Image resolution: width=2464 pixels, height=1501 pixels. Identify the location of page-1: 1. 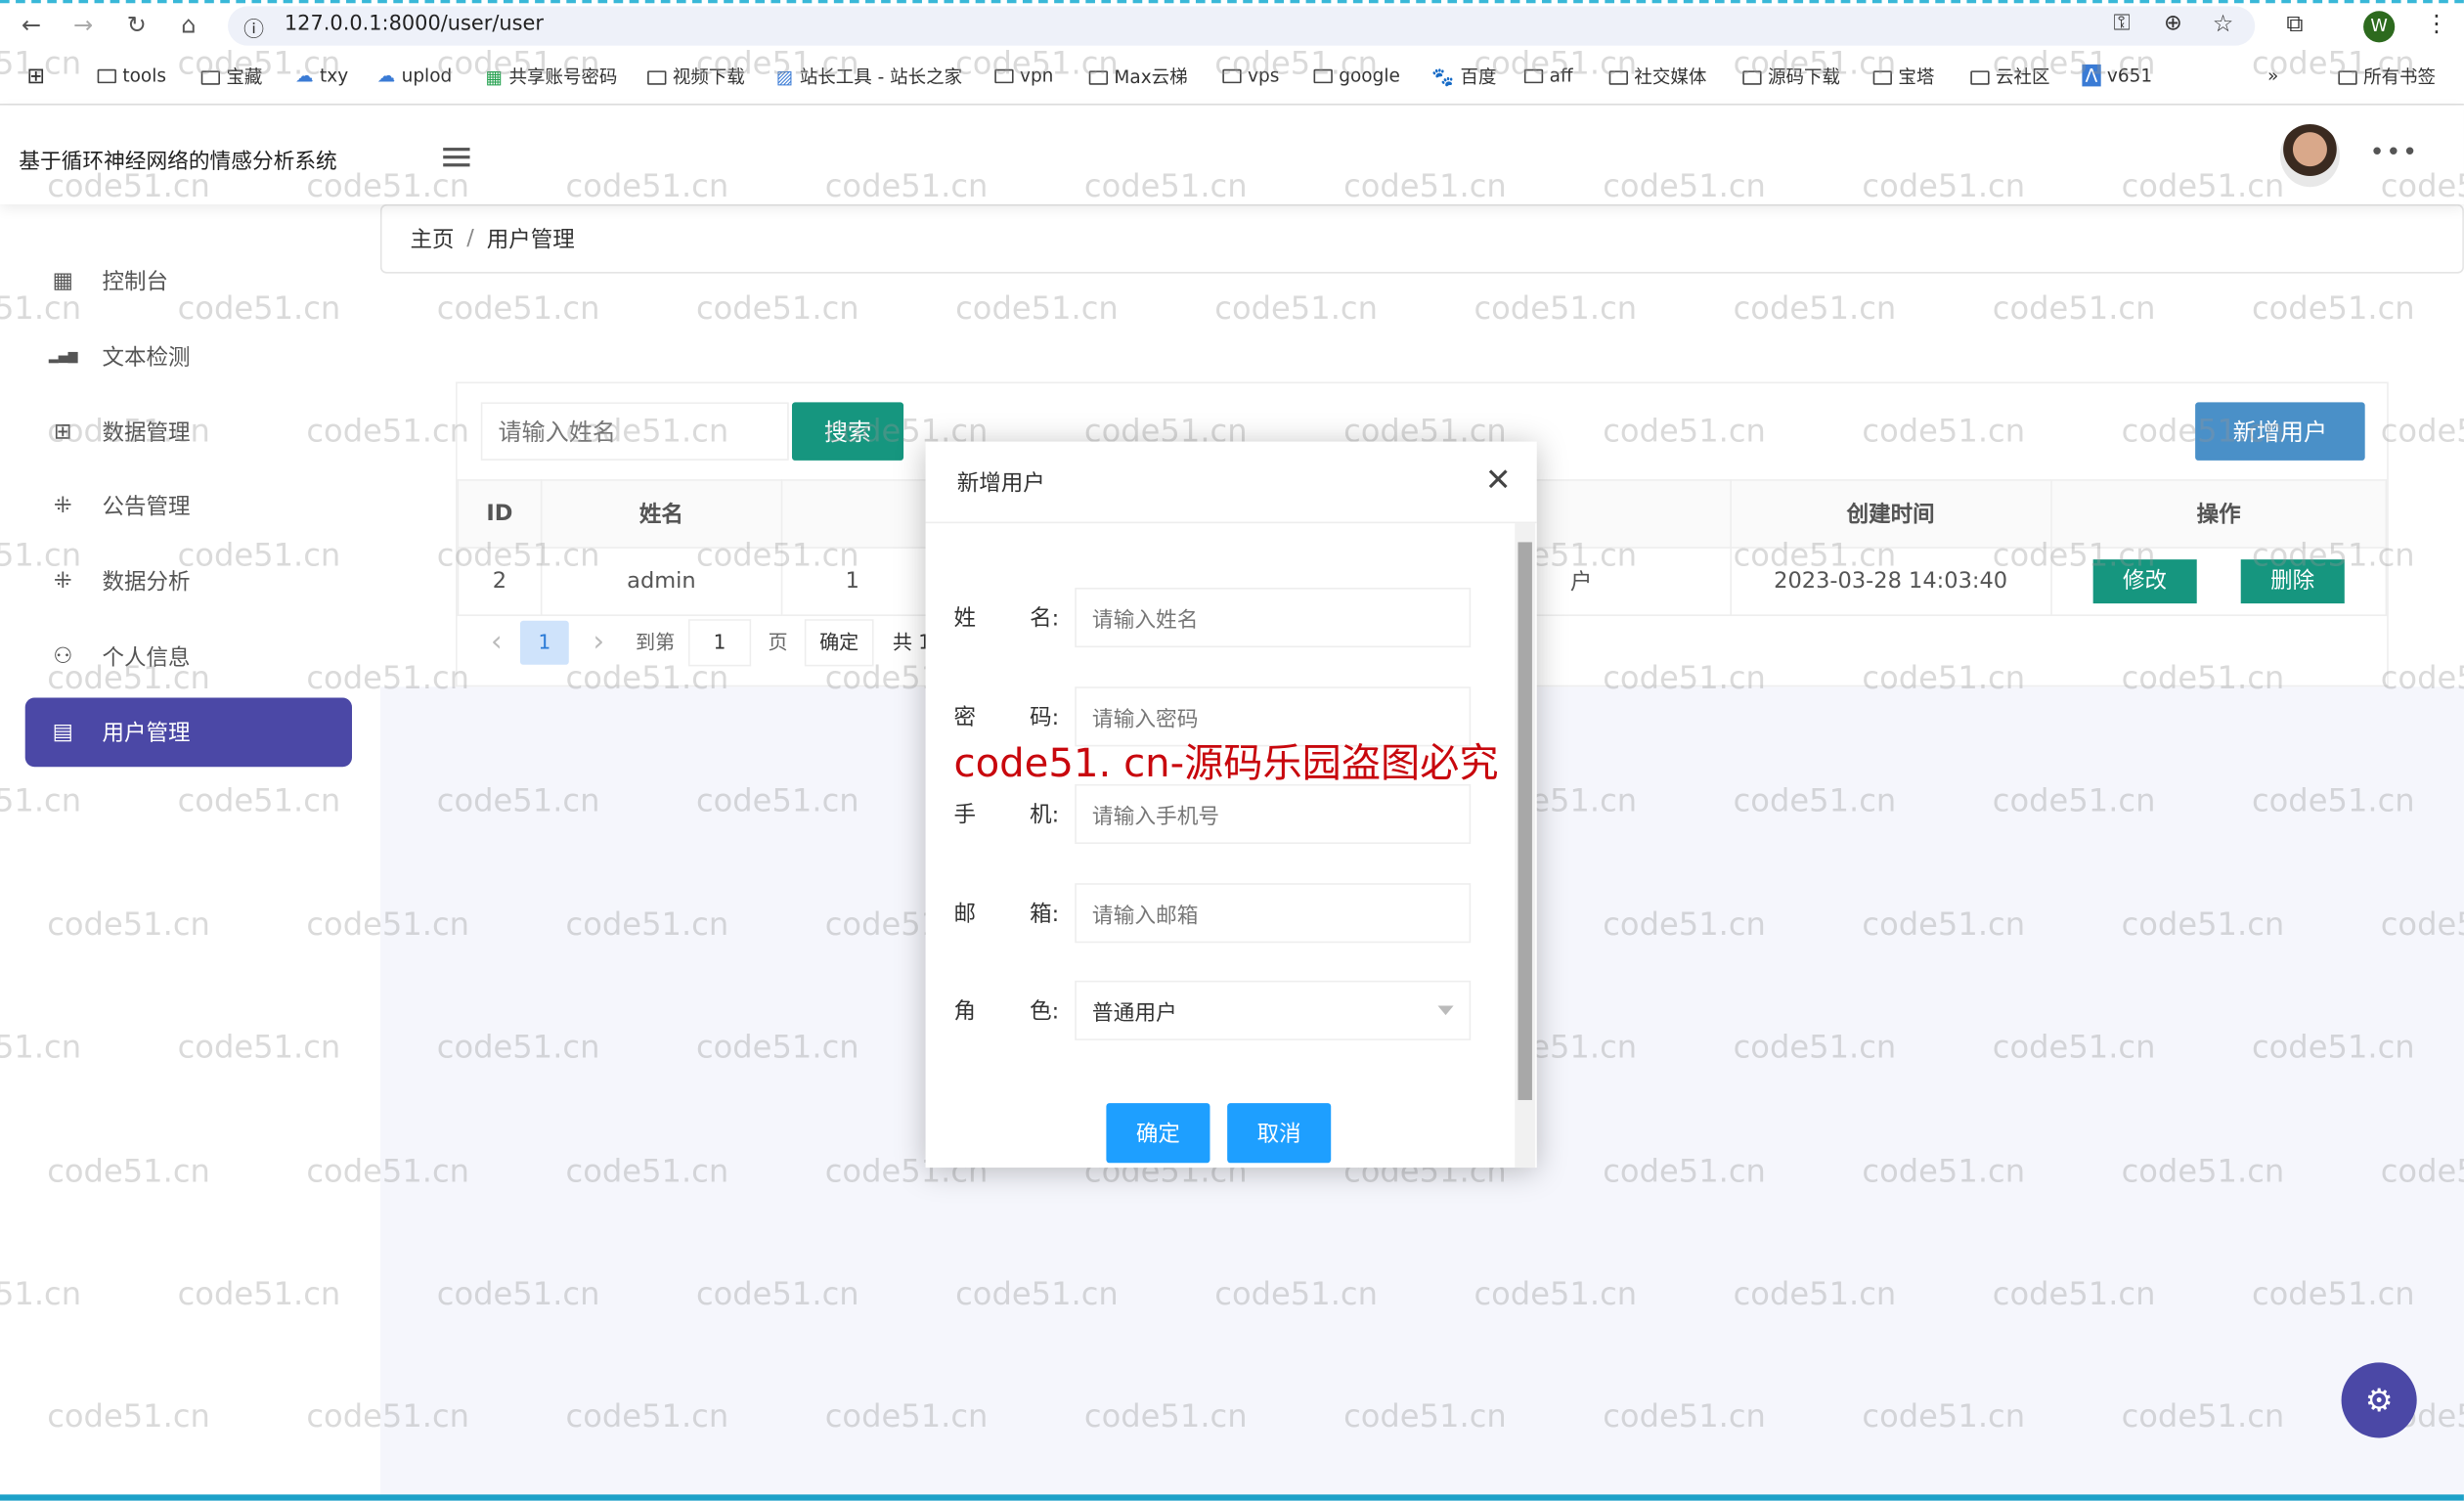
(544, 642).